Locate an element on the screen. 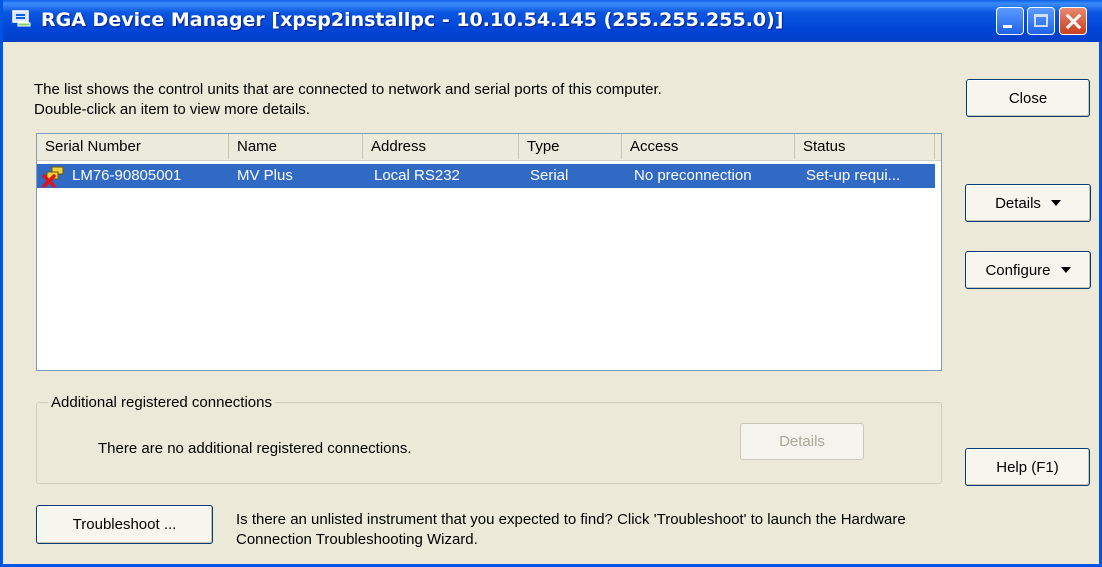 The width and height of the screenshot is (1102, 567). device-error-icon is located at coordinates (53, 177).